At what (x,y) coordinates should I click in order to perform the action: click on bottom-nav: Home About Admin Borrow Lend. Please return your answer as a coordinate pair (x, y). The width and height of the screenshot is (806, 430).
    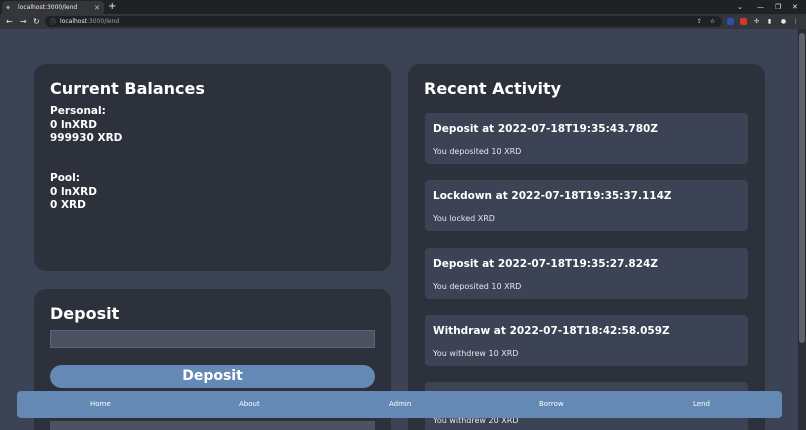
    Looking at the image, I should click on (399, 404).